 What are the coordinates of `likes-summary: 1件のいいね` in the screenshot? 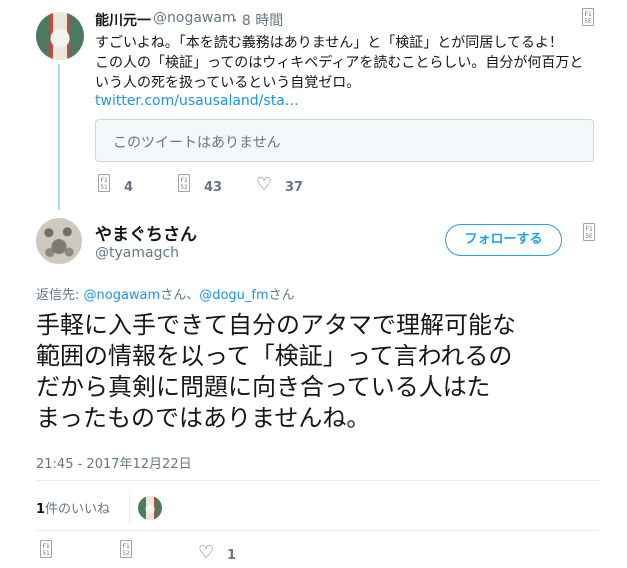 It's located at (73, 507).